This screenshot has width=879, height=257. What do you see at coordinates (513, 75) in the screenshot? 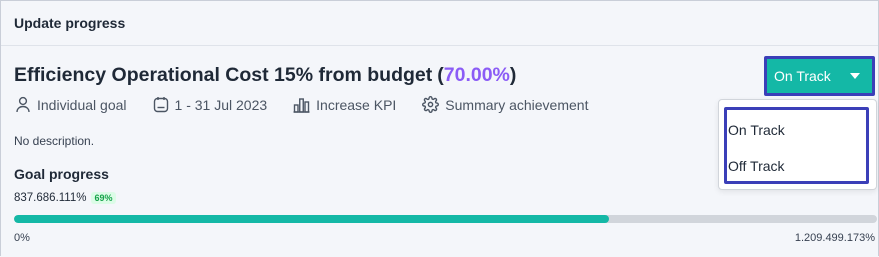
I see `goal-percent-close-paren: )` at bounding box center [513, 75].